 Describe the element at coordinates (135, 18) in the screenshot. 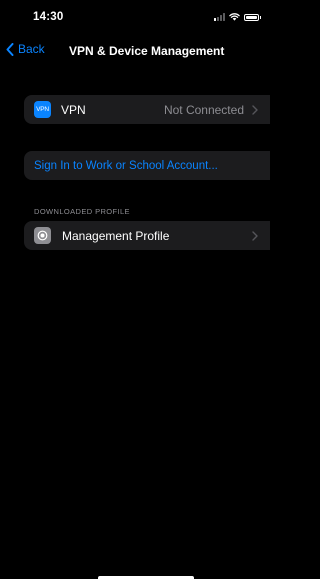

I see `status-bar: 14:30` at that location.